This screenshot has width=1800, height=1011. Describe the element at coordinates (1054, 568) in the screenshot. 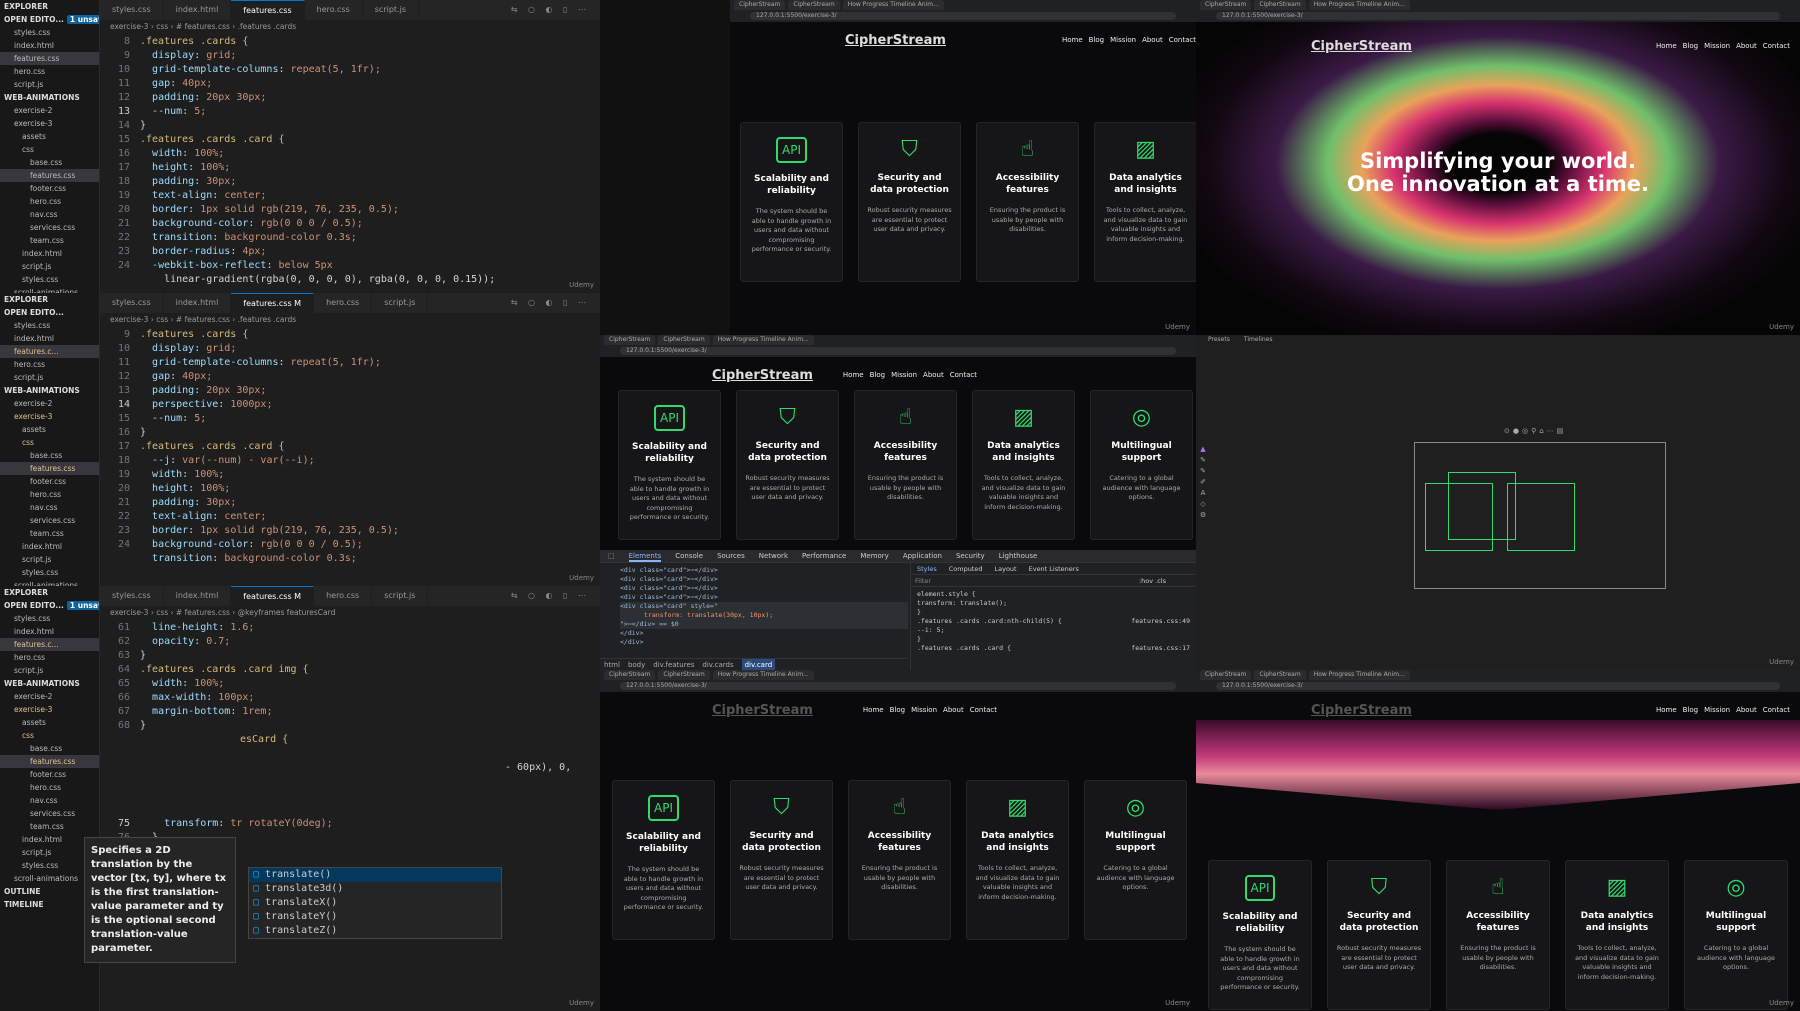

I see `styles-tab: Event Listeners` at that location.